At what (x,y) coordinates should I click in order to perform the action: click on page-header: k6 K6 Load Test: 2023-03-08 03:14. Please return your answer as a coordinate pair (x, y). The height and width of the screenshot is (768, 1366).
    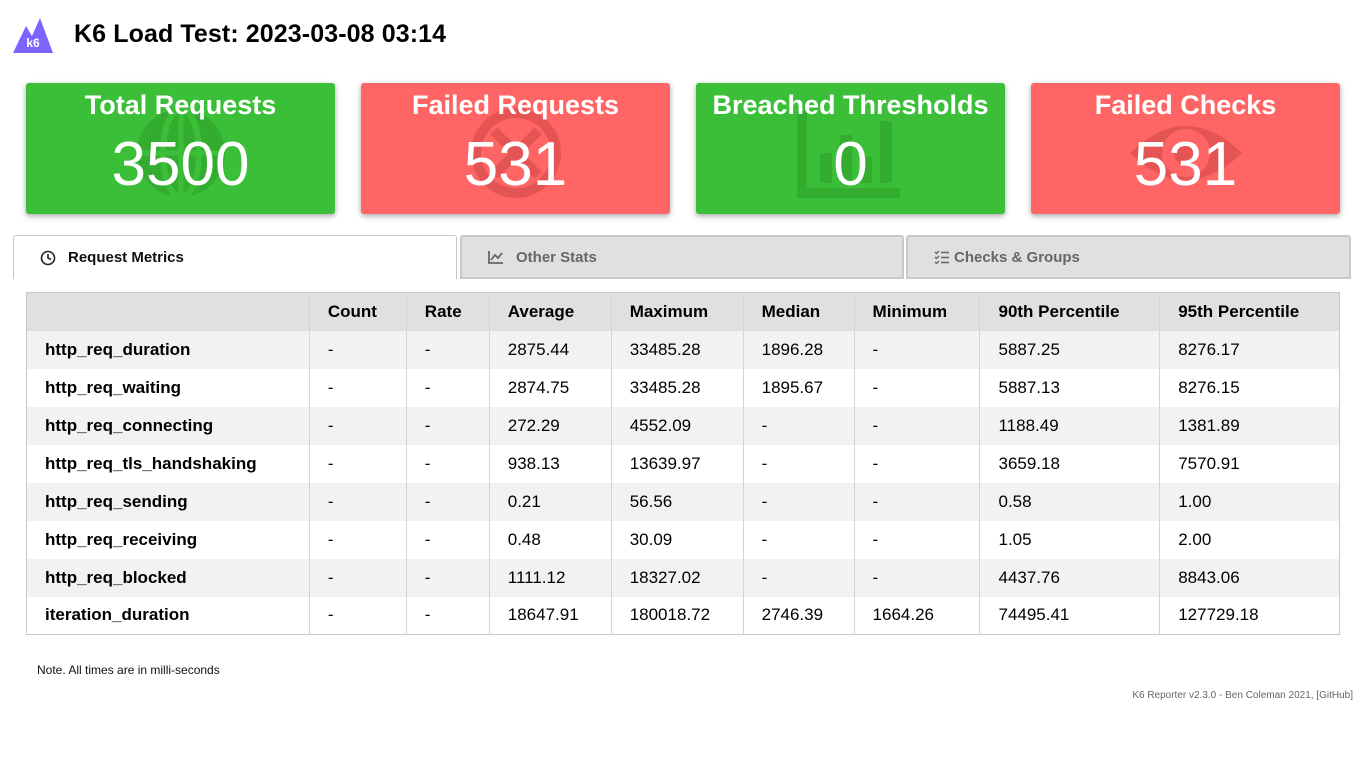
    Looking at the image, I should click on (229, 34).